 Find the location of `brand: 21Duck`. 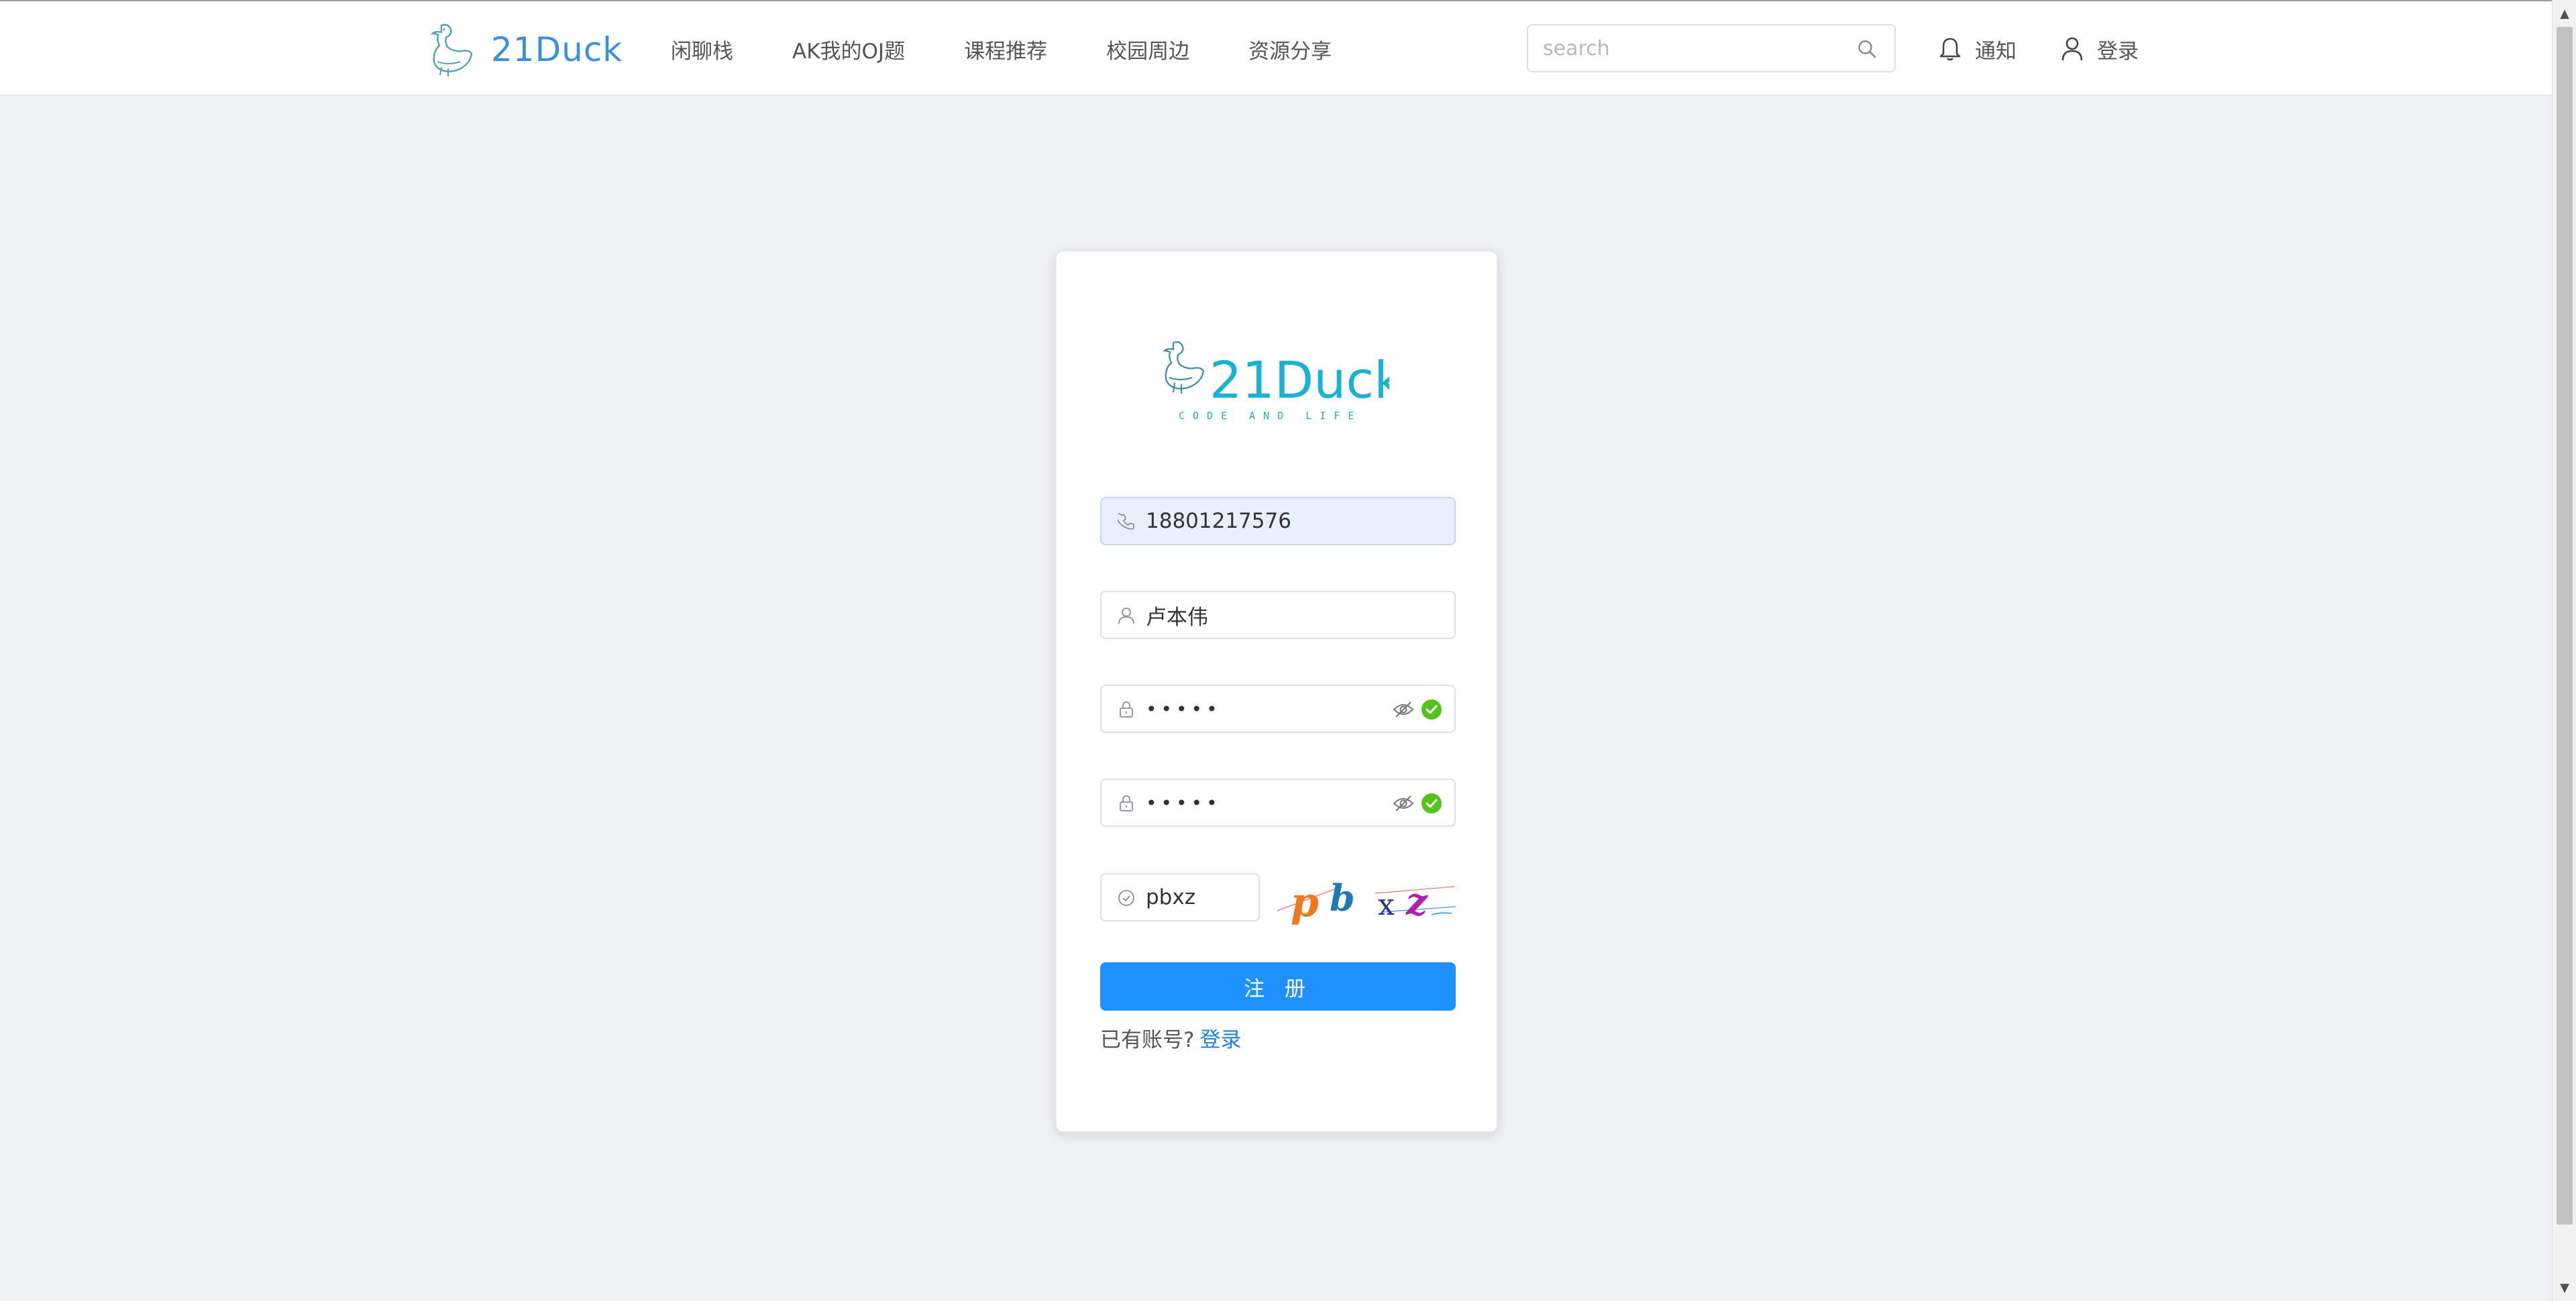

brand: 21Duck is located at coordinates (525, 49).